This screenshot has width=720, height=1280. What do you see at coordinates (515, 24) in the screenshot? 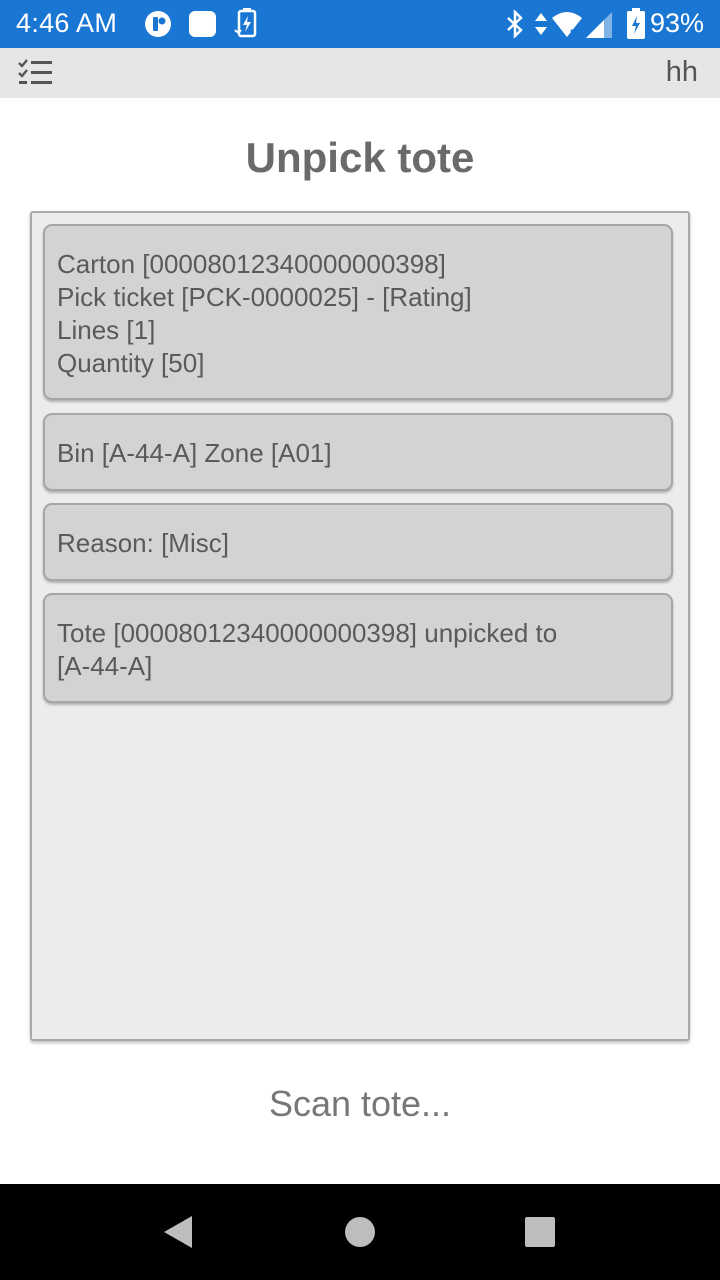
I see `bluetooth-icon` at bounding box center [515, 24].